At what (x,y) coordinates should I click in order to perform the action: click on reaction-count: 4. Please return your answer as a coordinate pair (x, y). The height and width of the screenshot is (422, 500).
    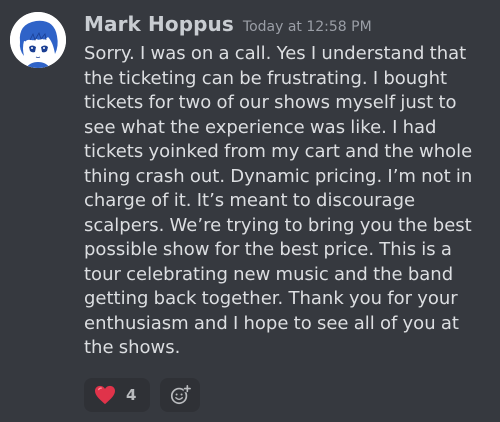
    Looking at the image, I should click on (131, 395).